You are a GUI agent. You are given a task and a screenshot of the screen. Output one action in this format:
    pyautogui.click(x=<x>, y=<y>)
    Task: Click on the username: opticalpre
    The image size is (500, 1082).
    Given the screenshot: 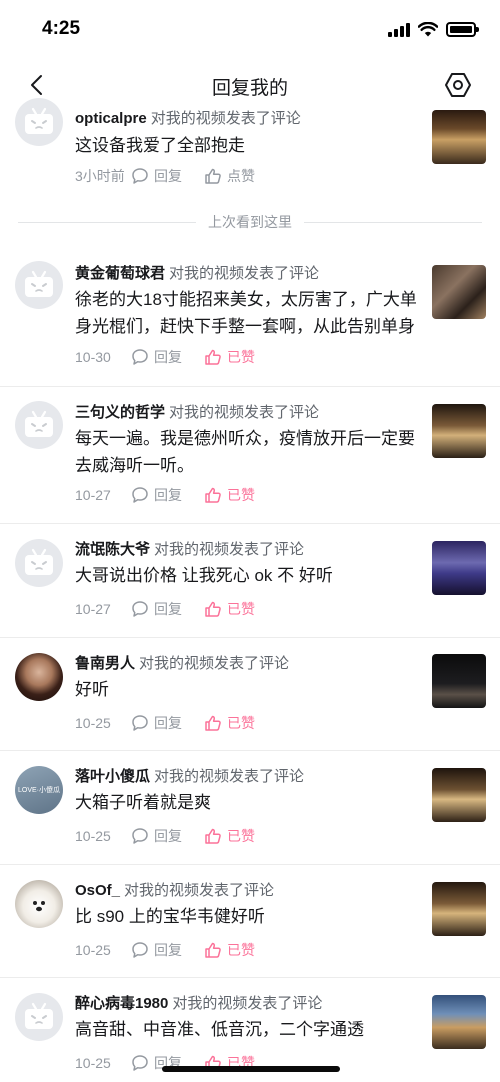 What is the action you would take?
    pyautogui.click(x=111, y=118)
    